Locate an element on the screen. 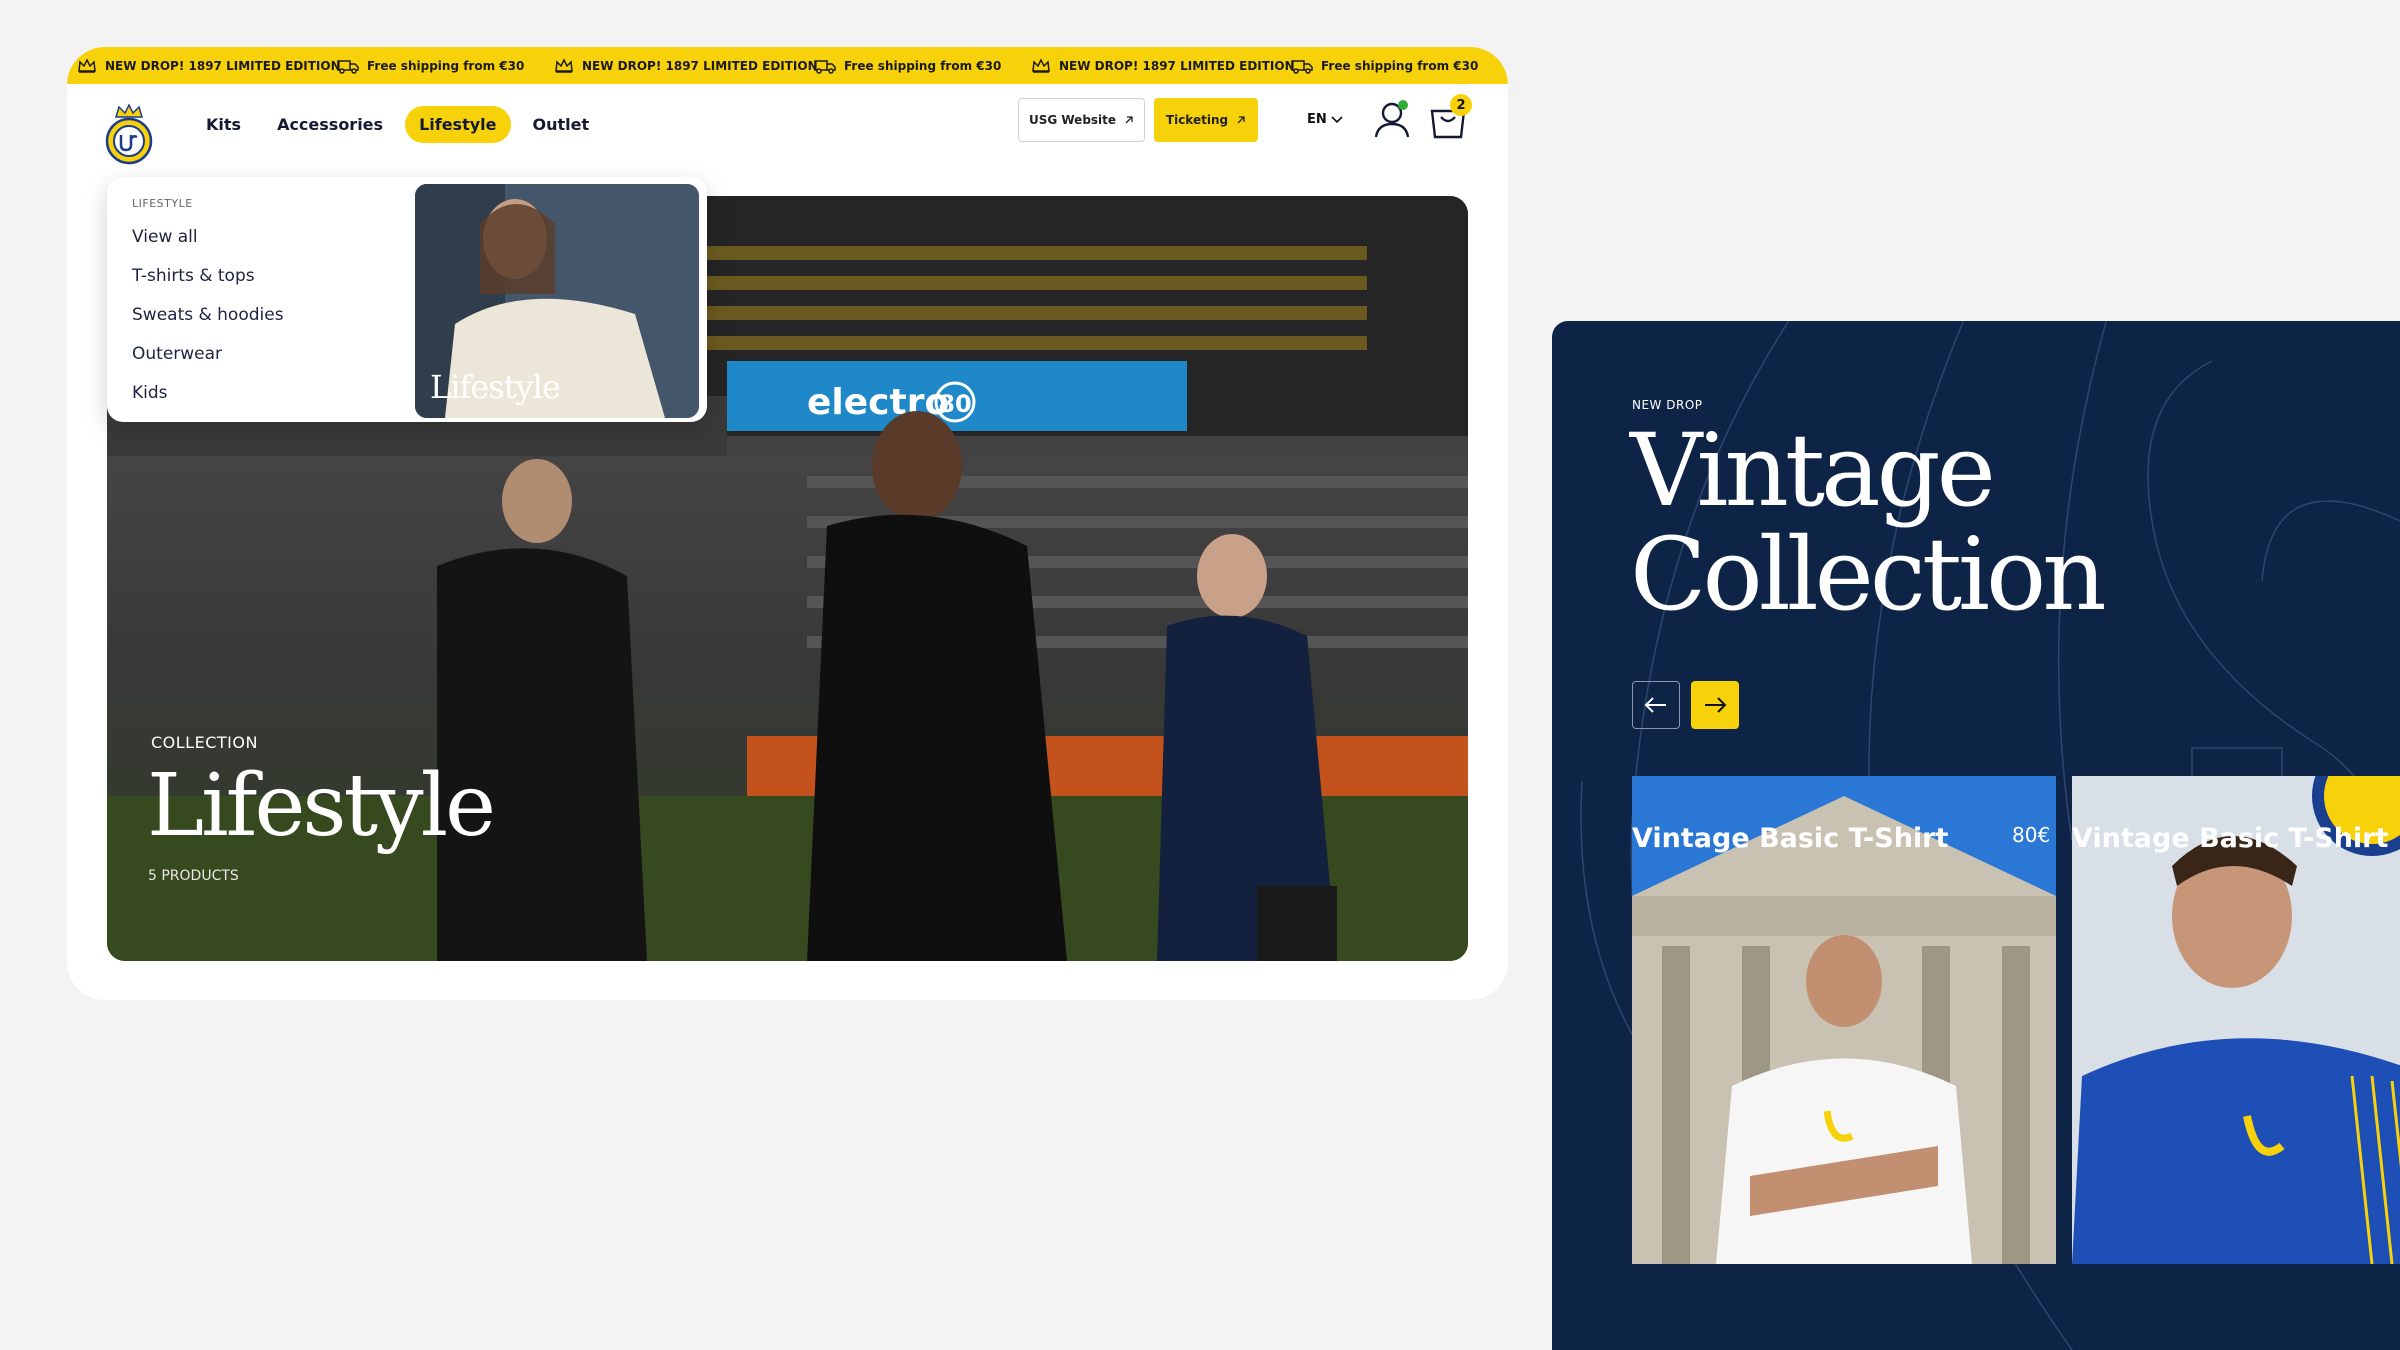  carousel-prev-button is located at coordinates (1656, 705).